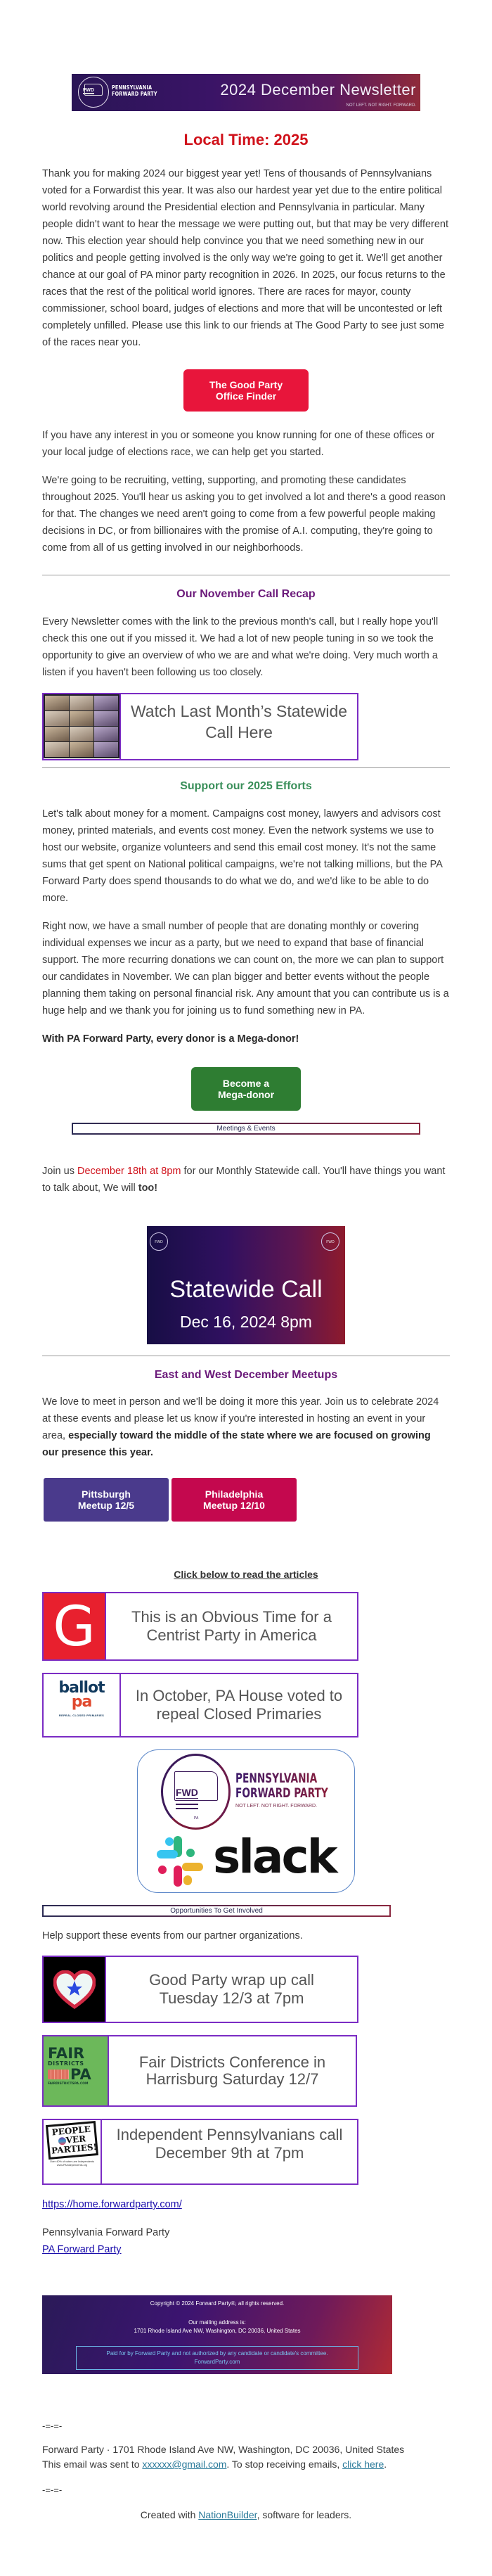 This screenshot has width=492, height=2576. I want to click on event-thumbnail, so click(75, 1989).